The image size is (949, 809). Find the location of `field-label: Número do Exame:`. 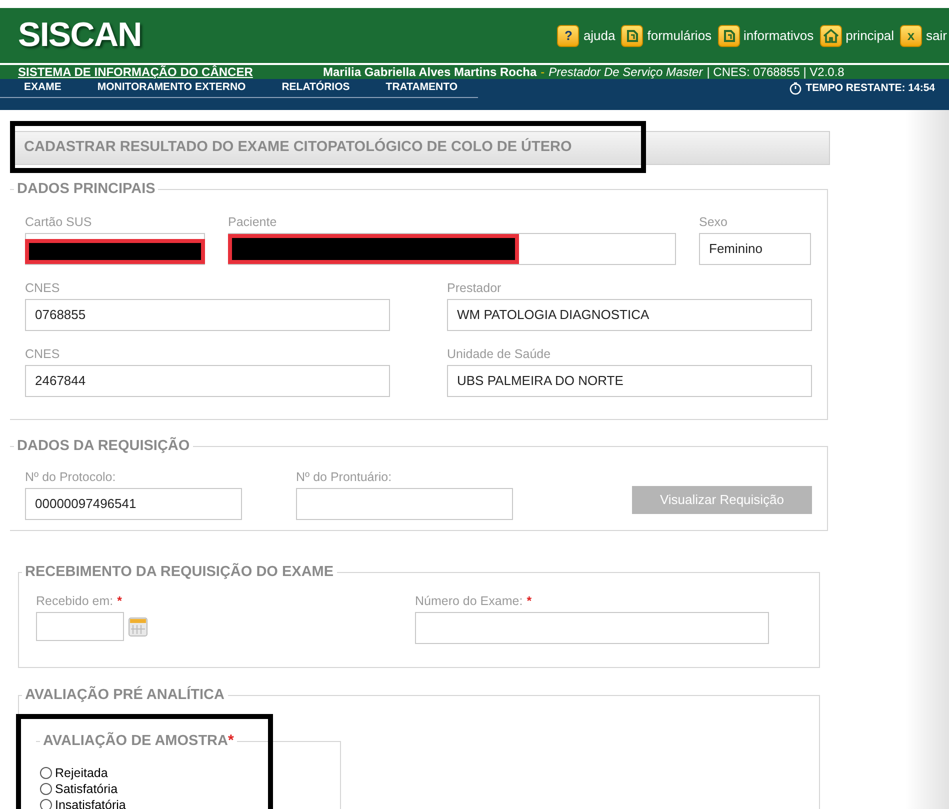

field-label: Número do Exame: is located at coordinates (469, 601).